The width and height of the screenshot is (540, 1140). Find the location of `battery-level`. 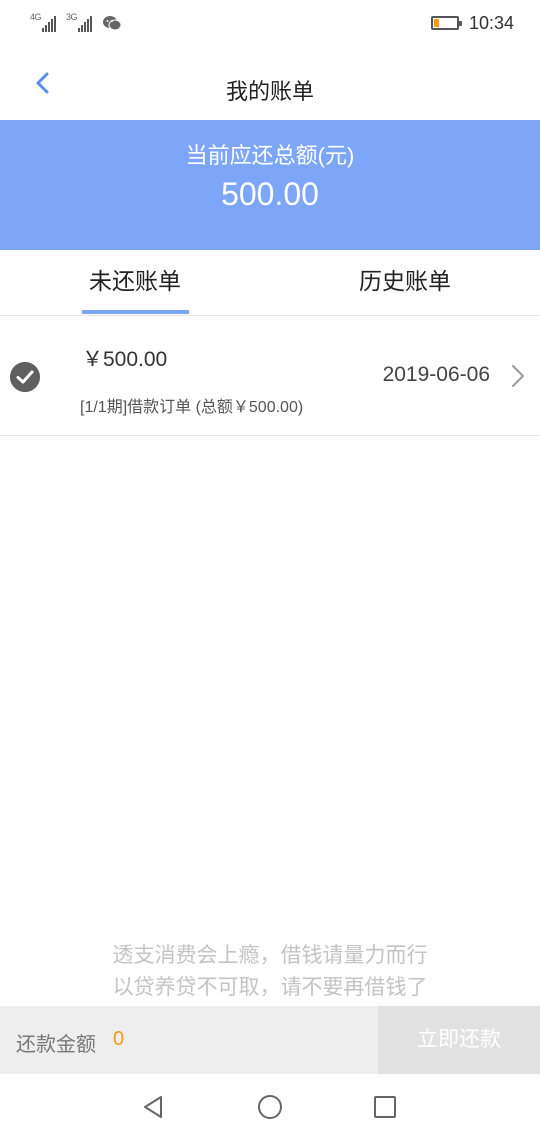

battery-level is located at coordinates (436, 23).